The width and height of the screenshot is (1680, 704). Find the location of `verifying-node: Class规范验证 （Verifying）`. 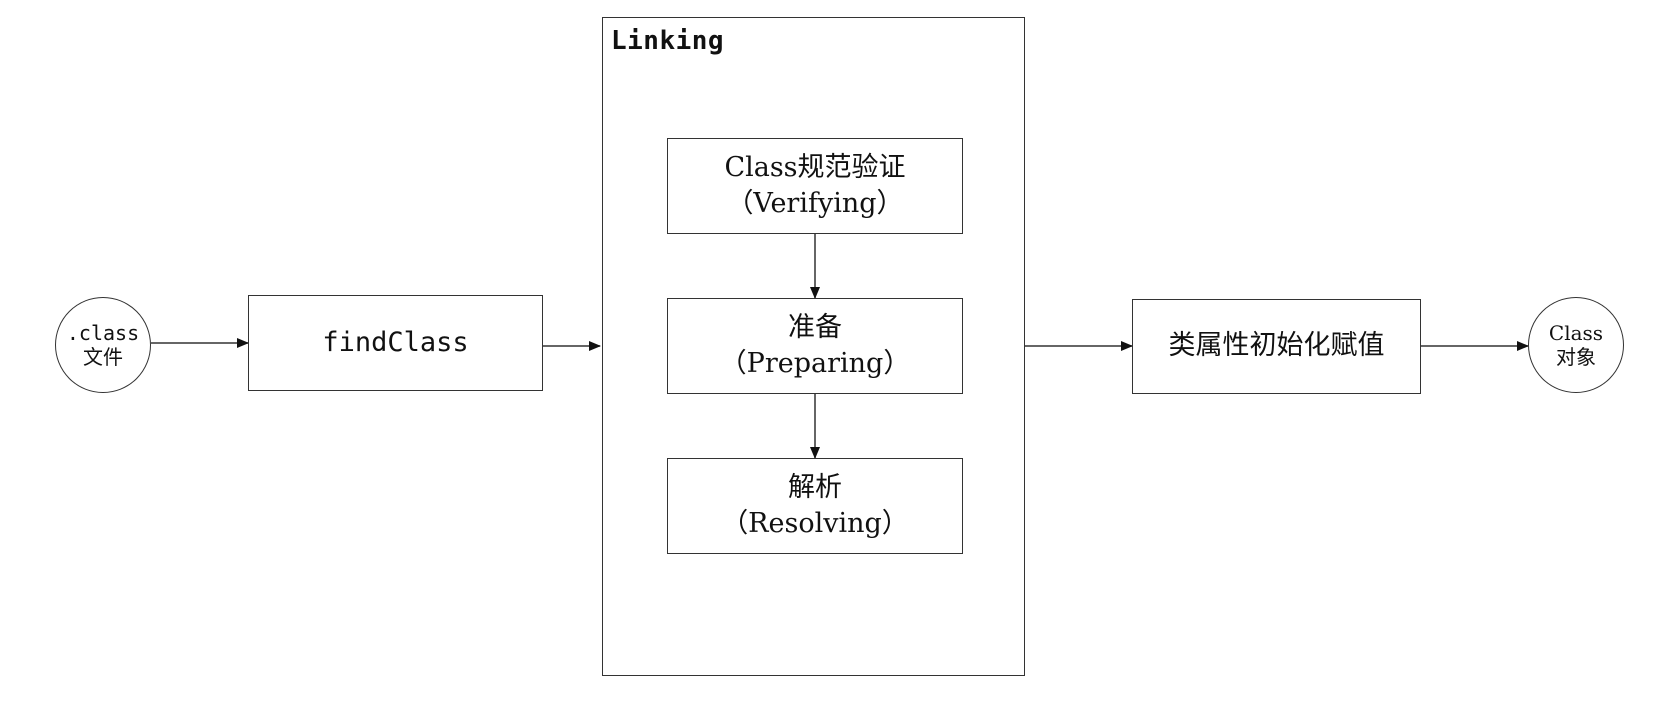

verifying-node: Class规范验证 （Verifying） is located at coordinates (815, 186).